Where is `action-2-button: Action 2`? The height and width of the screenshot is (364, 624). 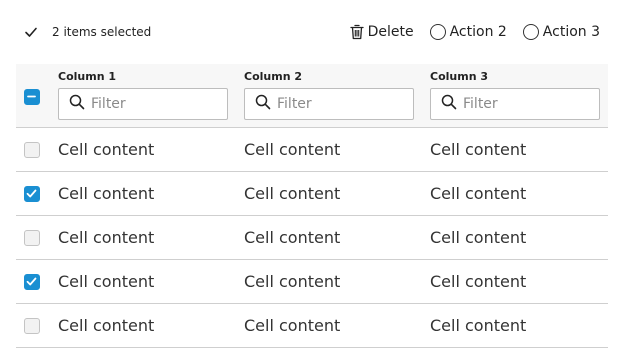 action-2-button: Action 2 is located at coordinates (468, 32).